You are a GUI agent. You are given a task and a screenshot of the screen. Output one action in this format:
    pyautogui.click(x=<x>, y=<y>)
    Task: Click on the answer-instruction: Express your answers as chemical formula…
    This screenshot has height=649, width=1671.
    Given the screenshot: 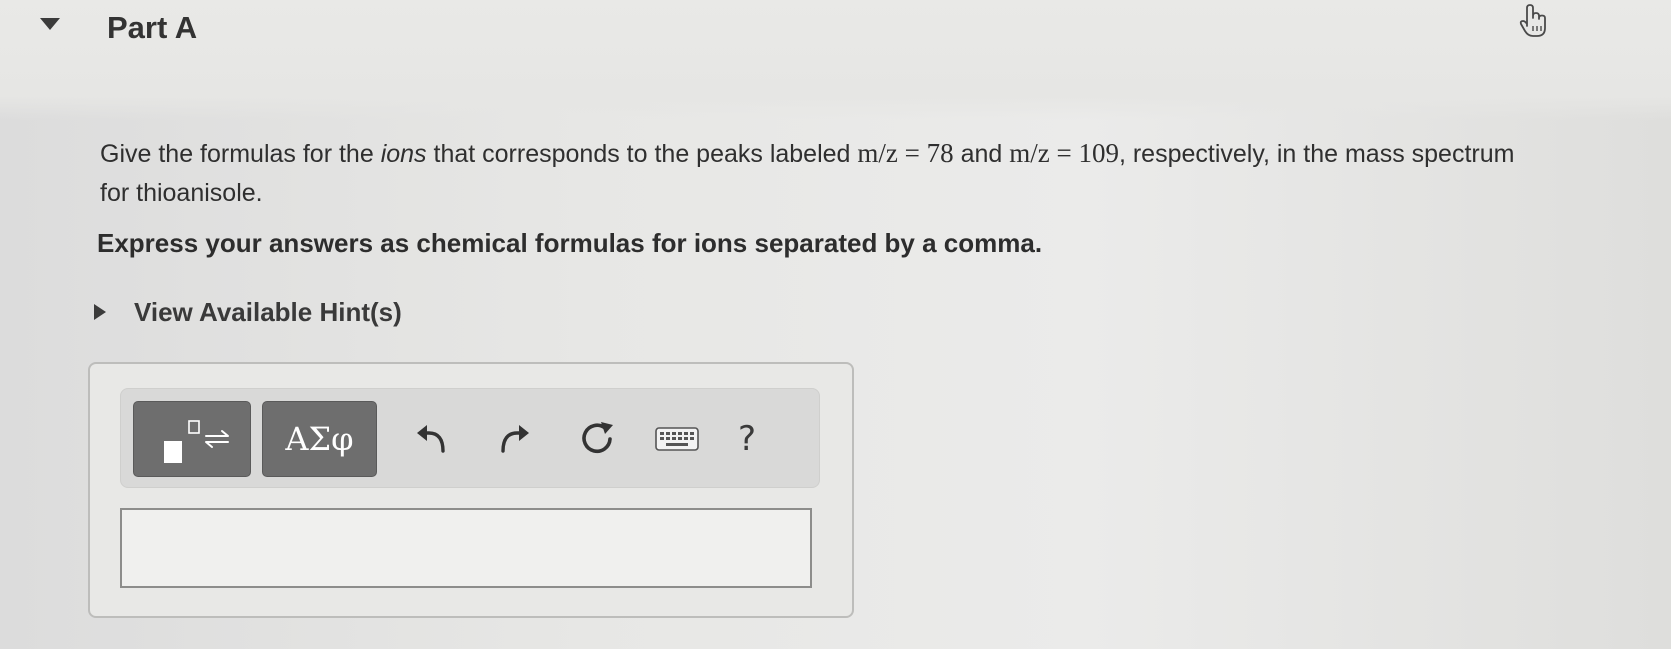 What is the action you would take?
    pyautogui.click(x=570, y=243)
    